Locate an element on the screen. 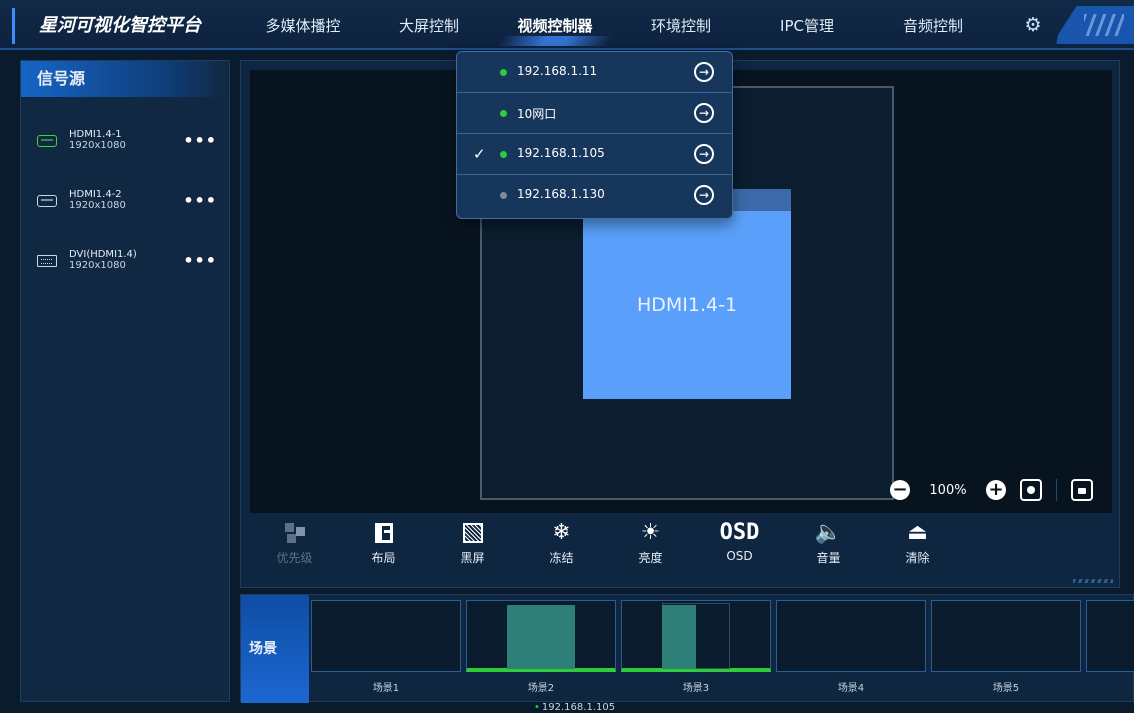 This screenshot has height=713, width=1134. osd-button: OSD OSD is located at coordinates (739, 549).